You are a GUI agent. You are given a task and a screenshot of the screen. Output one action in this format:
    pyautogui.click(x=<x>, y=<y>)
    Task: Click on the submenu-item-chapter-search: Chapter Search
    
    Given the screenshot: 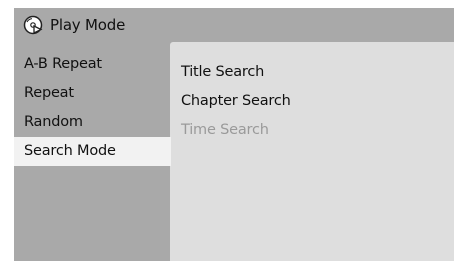 What is the action you would take?
    pyautogui.click(x=236, y=101)
    